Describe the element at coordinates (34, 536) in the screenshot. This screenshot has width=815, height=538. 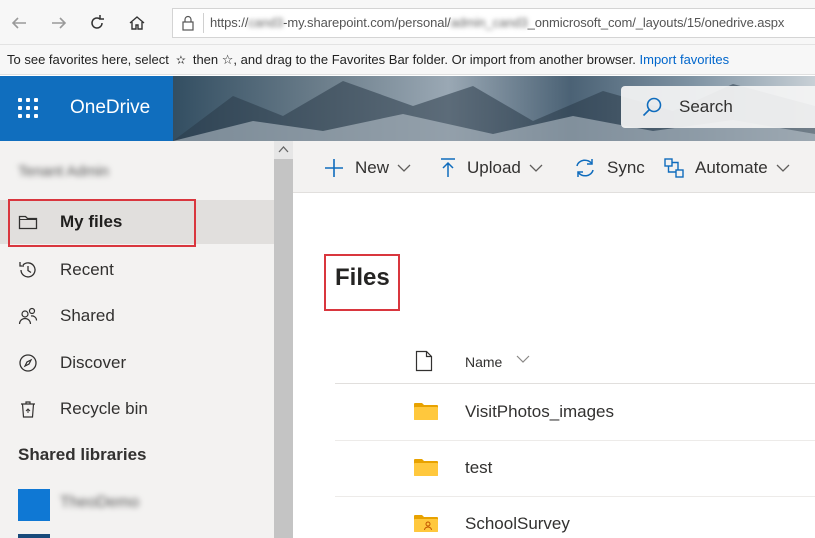
I see `library-avatar-partial` at that location.